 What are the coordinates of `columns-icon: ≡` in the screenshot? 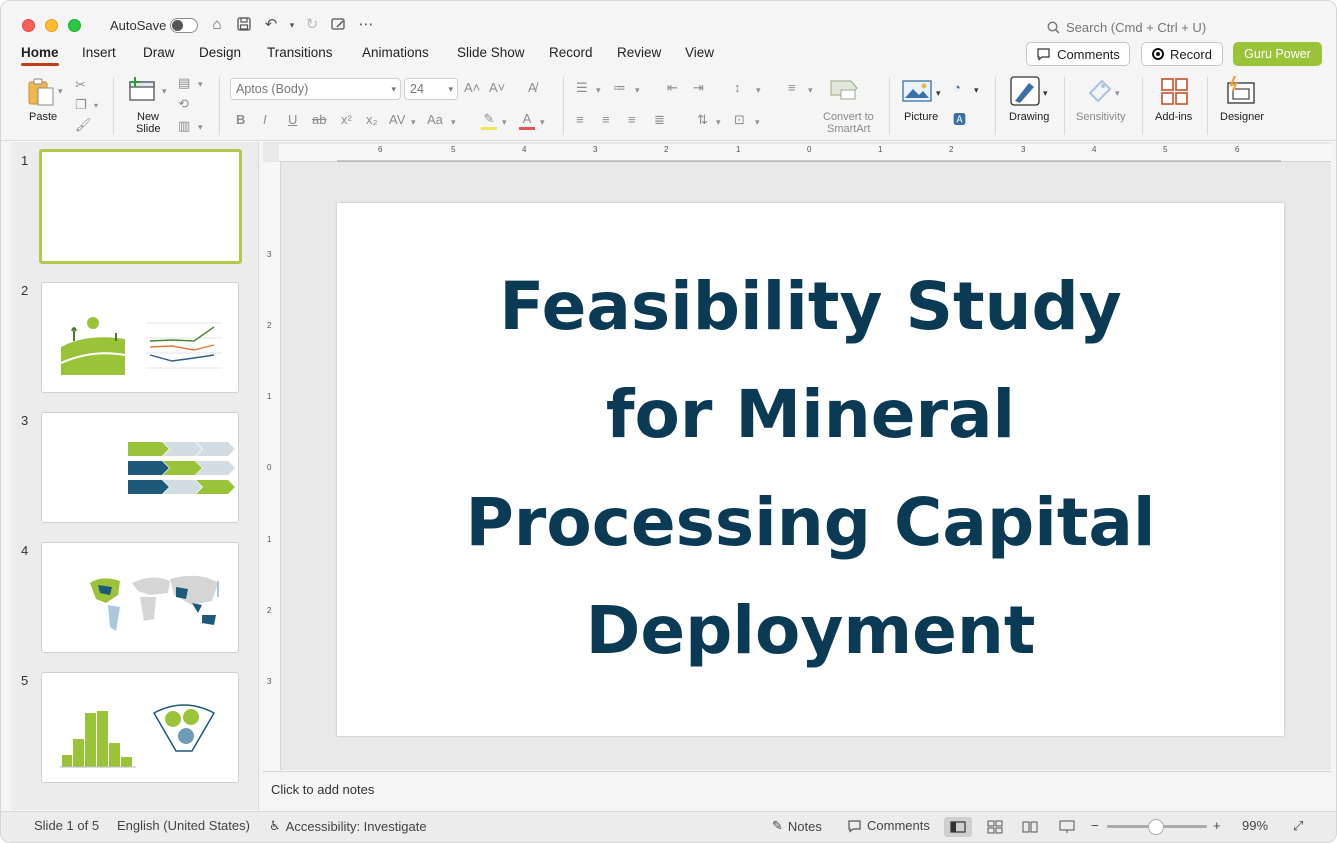 It's located at (792, 88).